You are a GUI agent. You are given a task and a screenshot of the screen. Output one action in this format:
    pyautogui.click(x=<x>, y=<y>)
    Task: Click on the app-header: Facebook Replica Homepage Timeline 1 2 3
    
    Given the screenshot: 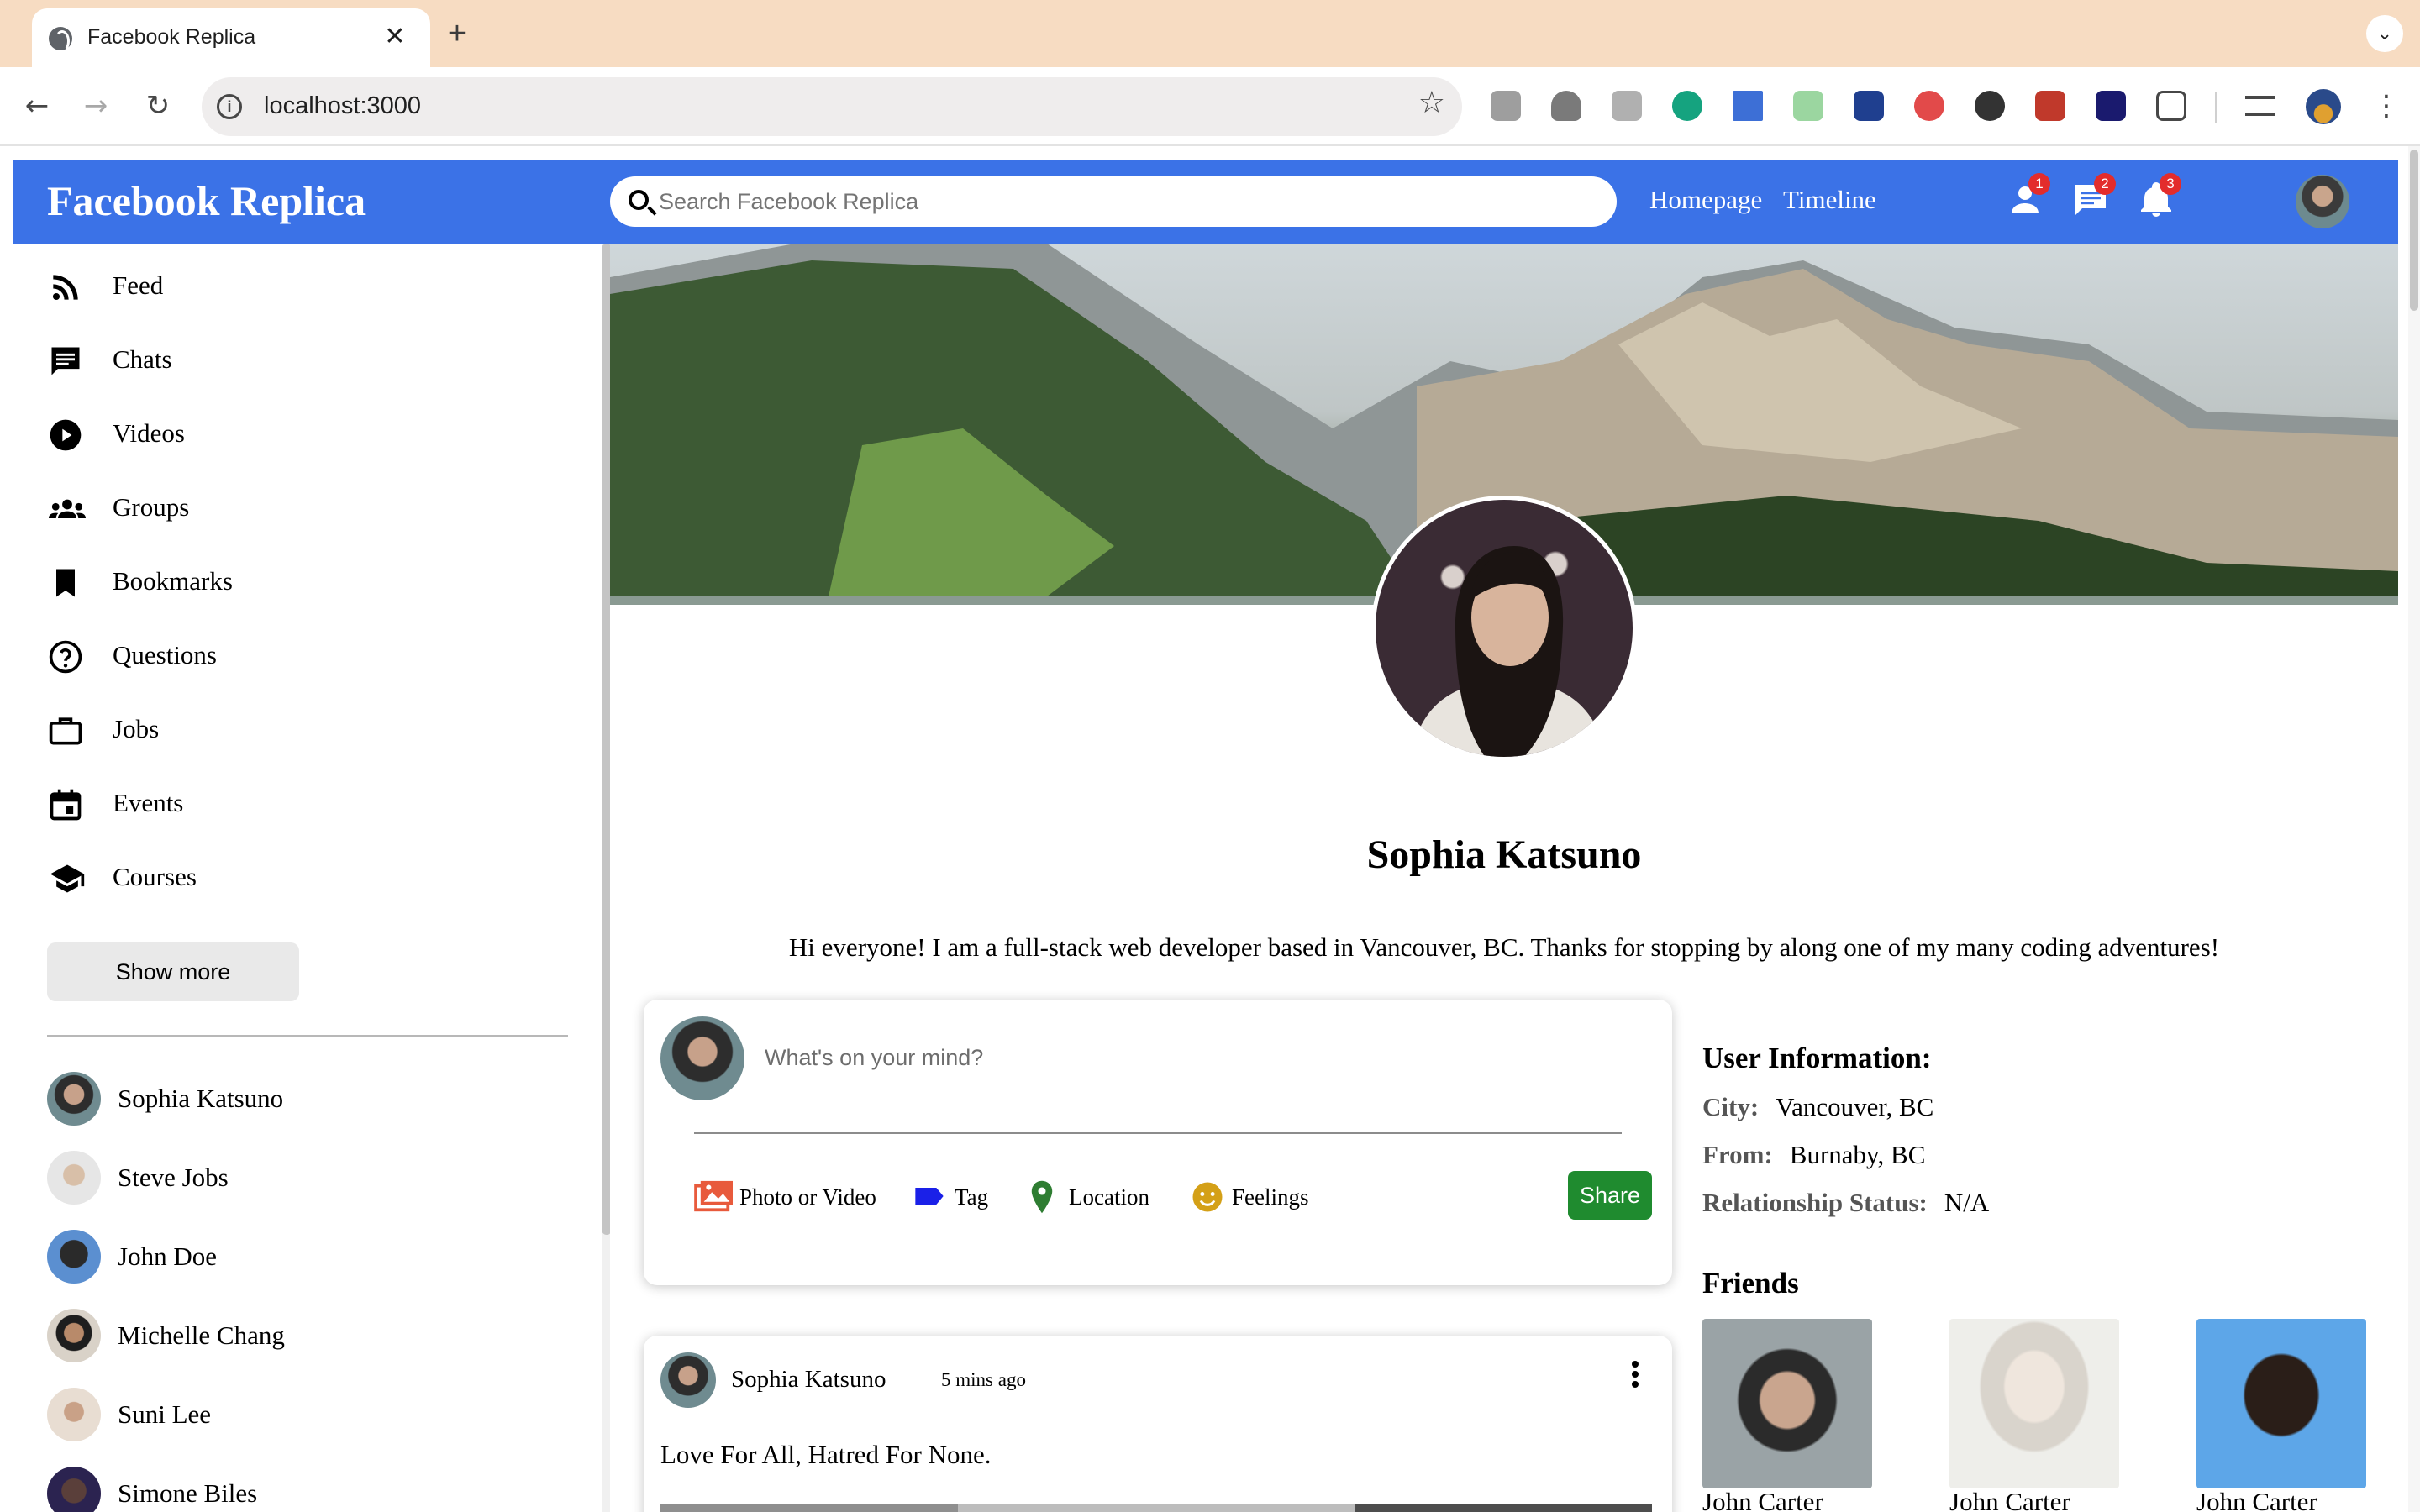 What is the action you would take?
    pyautogui.click(x=1205, y=202)
    